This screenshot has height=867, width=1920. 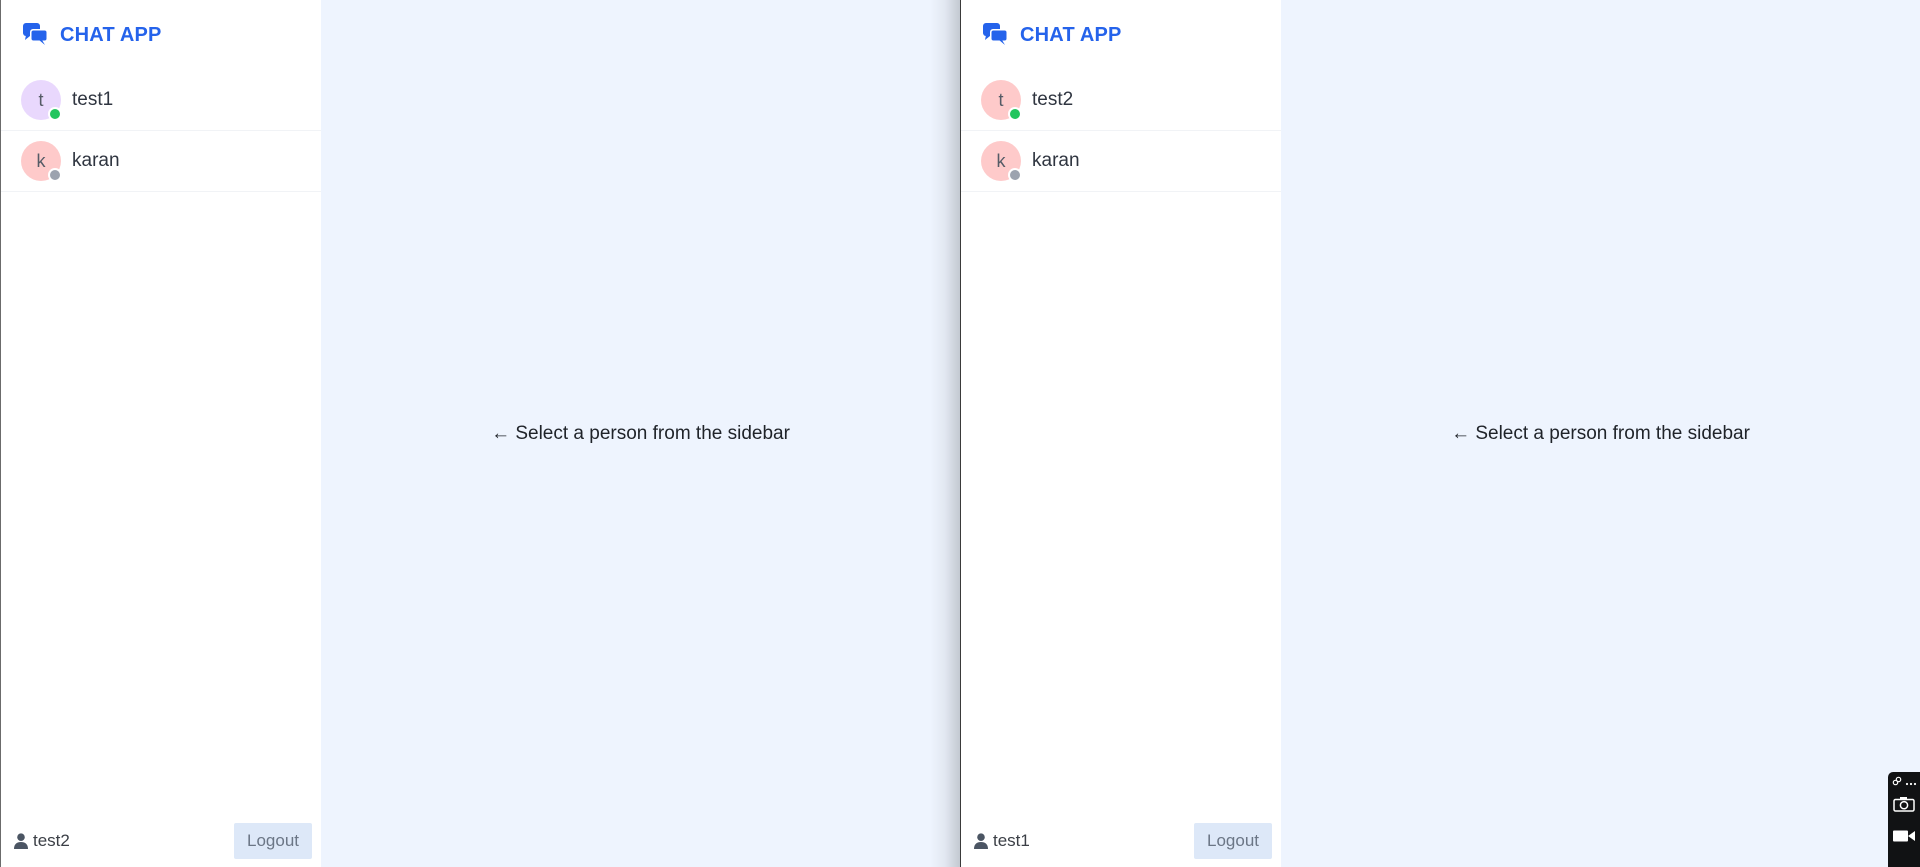 I want to click on contact-name: test1, so click(x=93, y=99).